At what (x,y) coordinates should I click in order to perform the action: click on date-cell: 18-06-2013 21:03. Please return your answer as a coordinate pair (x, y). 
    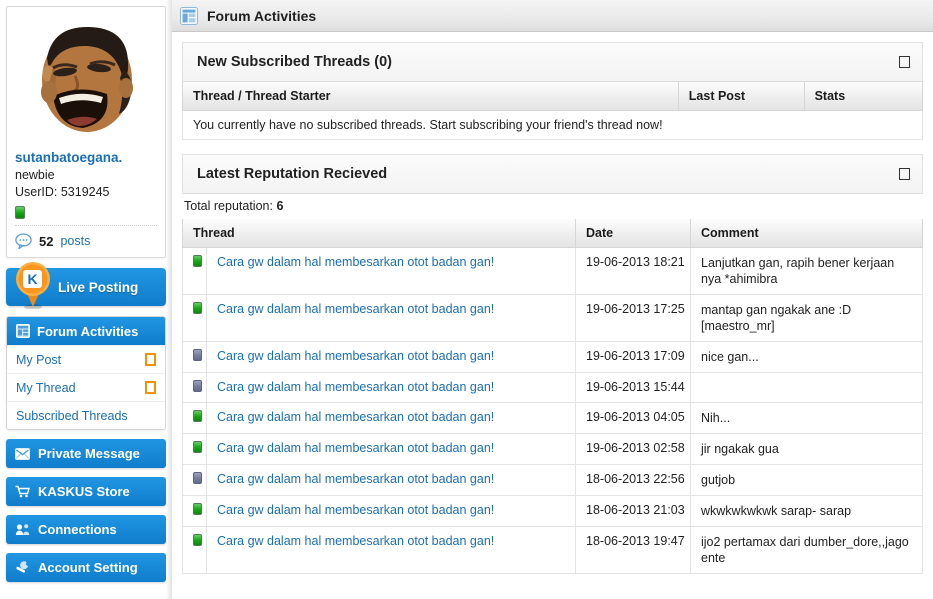
    Looking at the image, I should click on (633, 511).